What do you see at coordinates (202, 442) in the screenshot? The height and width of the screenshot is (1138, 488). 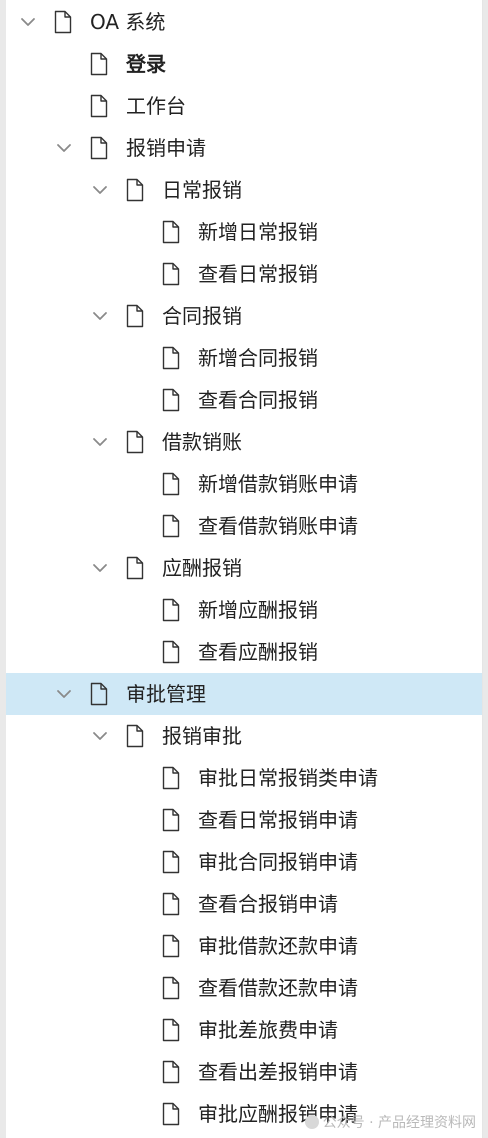 I see `tree-row-label: 借款销账` at bounding box center [202, 442].